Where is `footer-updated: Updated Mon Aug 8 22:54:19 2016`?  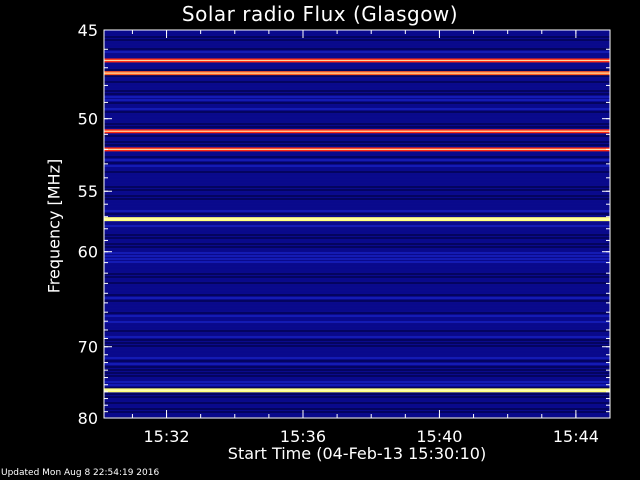 footer-updated: Updated Mon Aug 8 22:54:19 2016 is located at coordinates (80, 473).